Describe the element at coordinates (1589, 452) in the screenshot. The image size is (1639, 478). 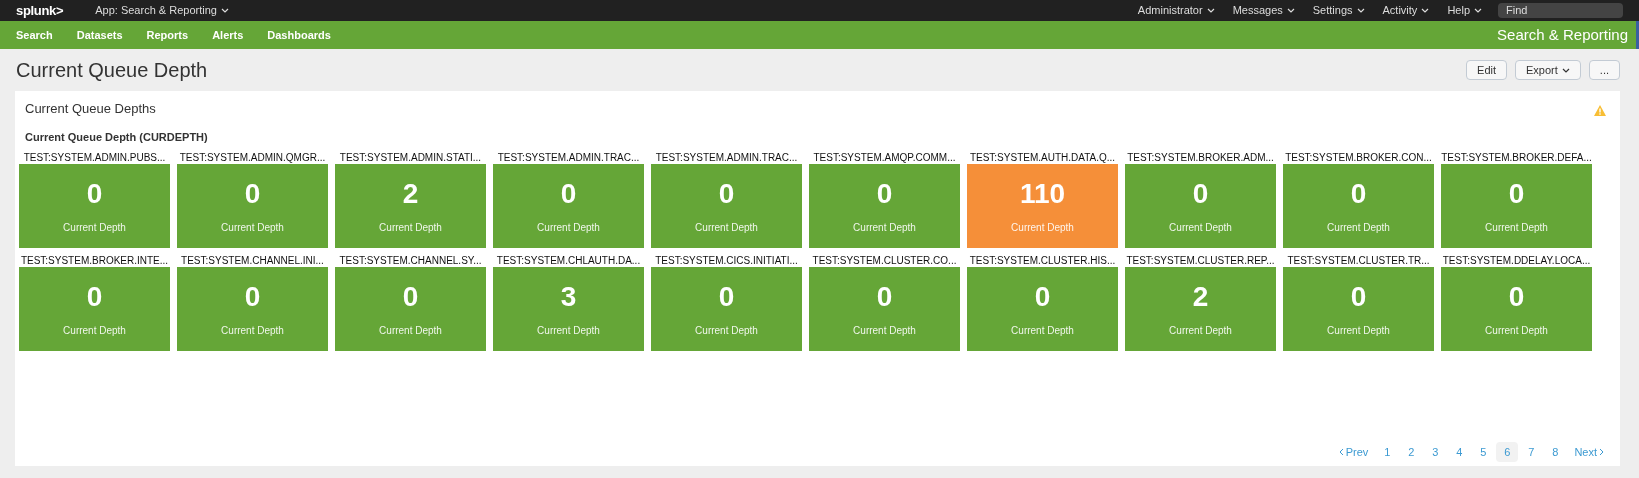
I see `next-link: Next` at that location.